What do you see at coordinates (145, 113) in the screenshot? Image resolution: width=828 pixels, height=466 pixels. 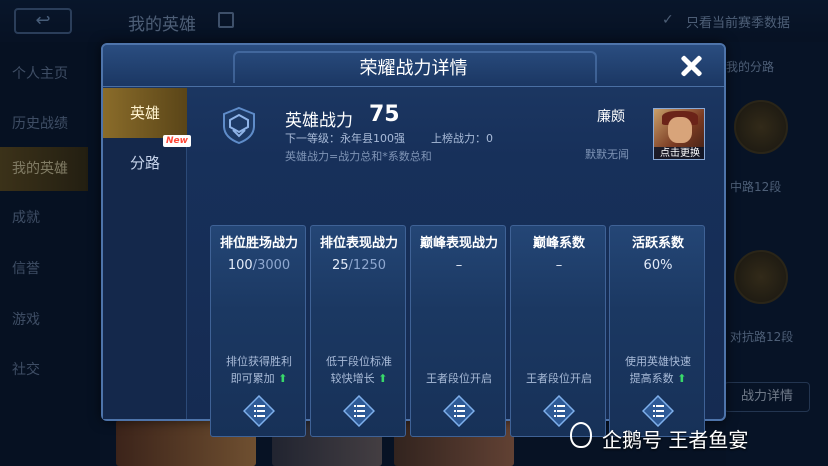 I see `tab-hero: 英雄` at bounding box center [145, 113].